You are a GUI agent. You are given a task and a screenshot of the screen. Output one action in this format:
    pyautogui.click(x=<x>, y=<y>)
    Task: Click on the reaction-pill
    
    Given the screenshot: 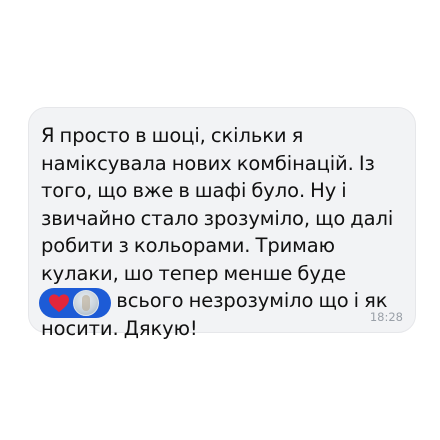 What is the action you would take?
    pyautogui.click(x=75, y=303)
    